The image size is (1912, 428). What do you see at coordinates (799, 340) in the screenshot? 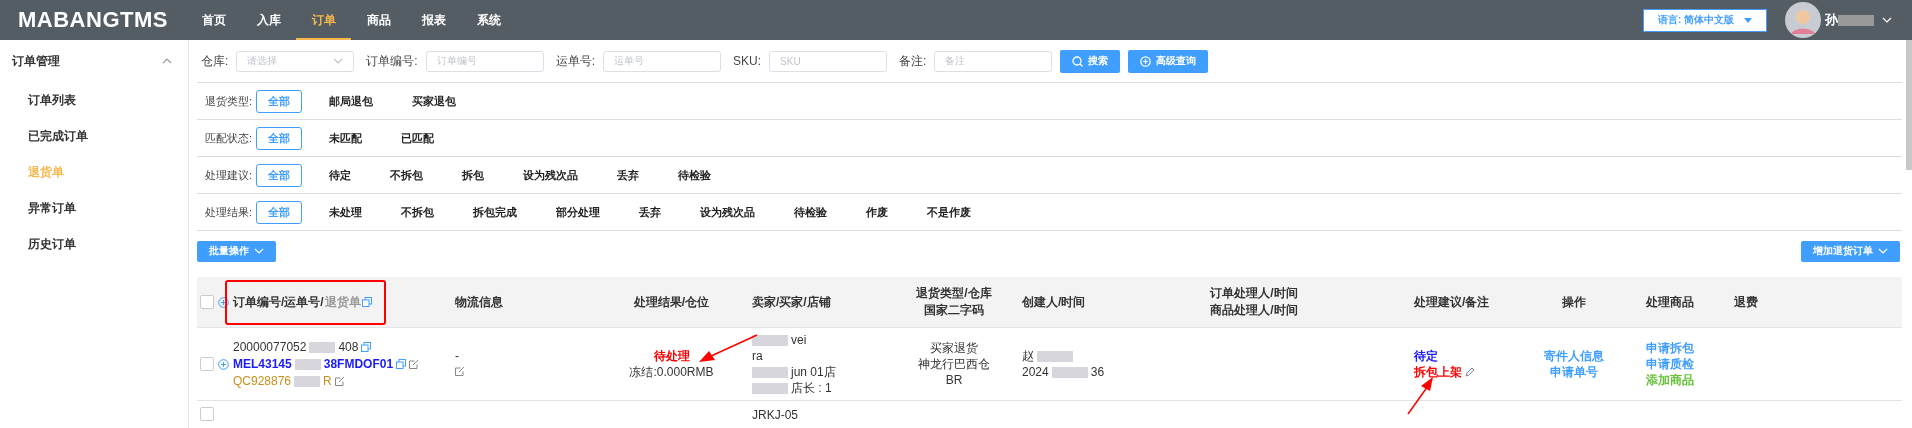
I see `seller-text: vei` at bounding box center [799, 340].